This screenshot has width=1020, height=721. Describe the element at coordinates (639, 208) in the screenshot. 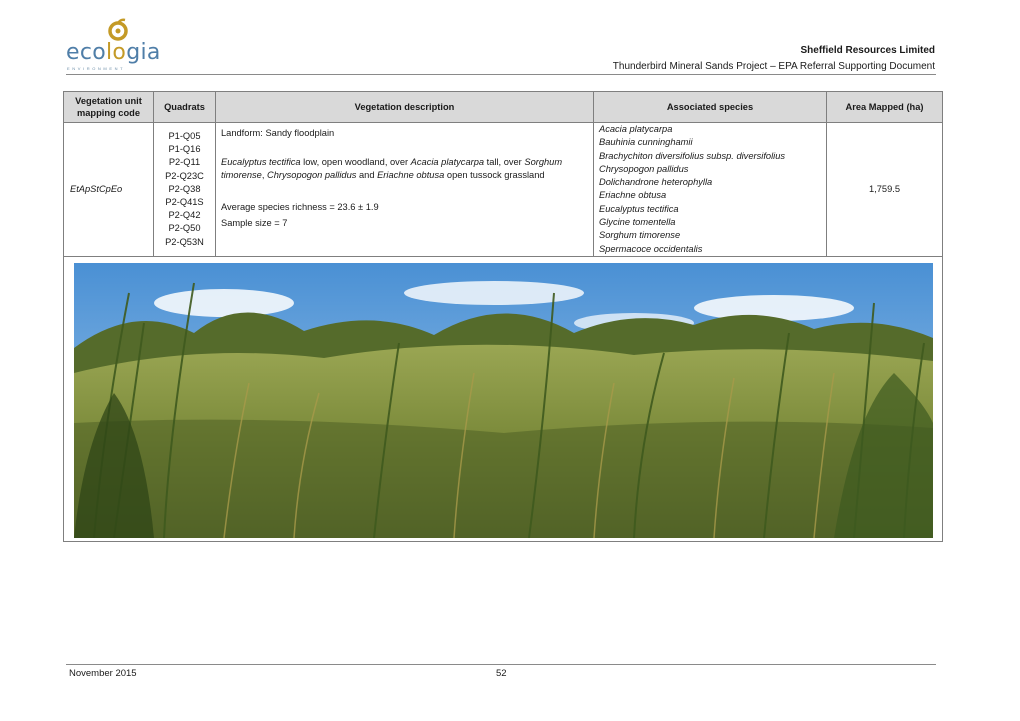

I see `species-item: Eucalyptus tectifica` at that location.